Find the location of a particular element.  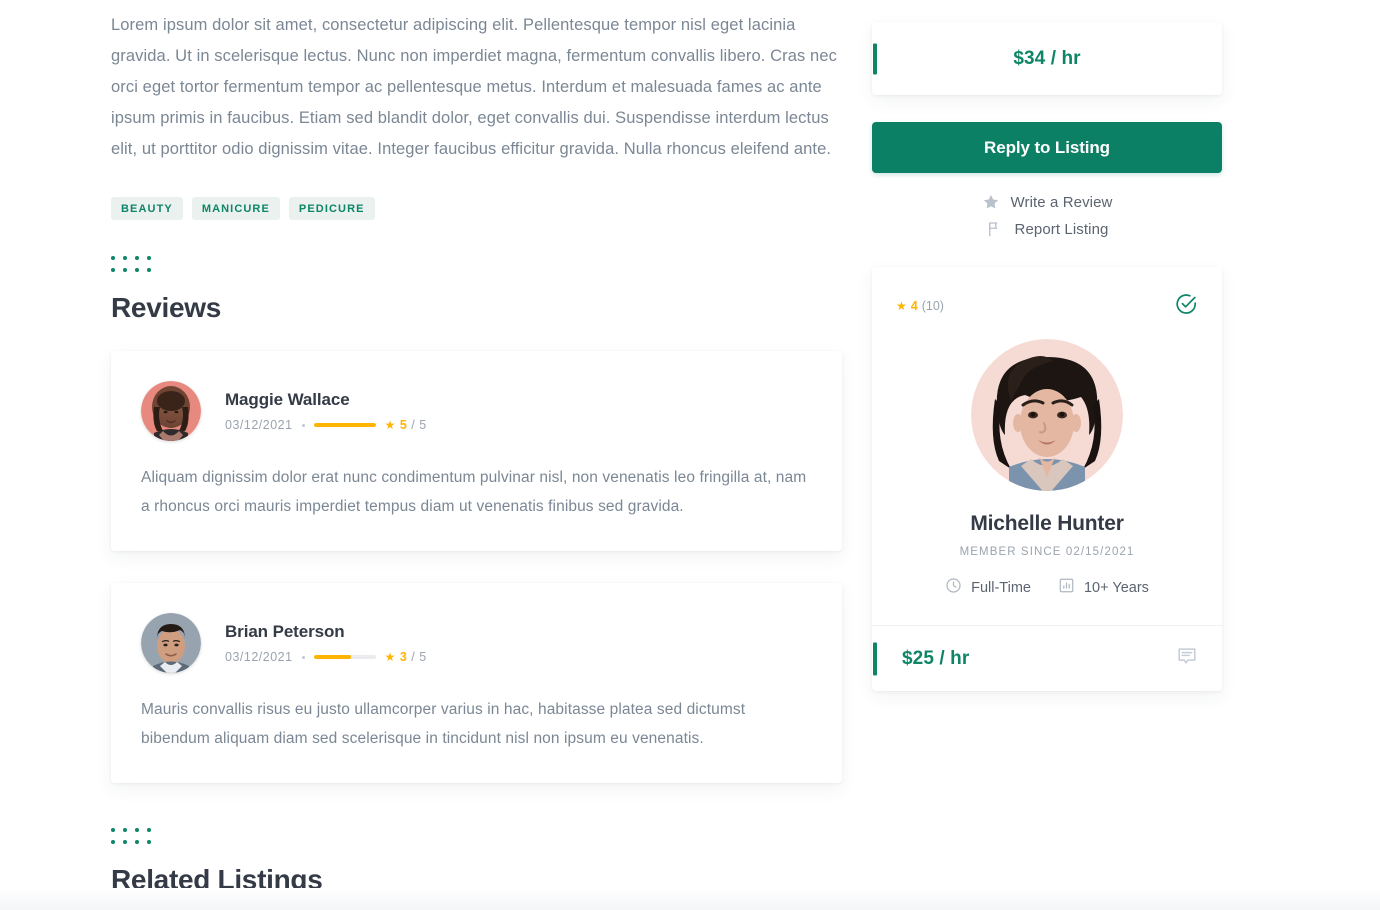

review-meta: 03/12/2021 ★ 5 / 5 is located at coordinates (326, 425).